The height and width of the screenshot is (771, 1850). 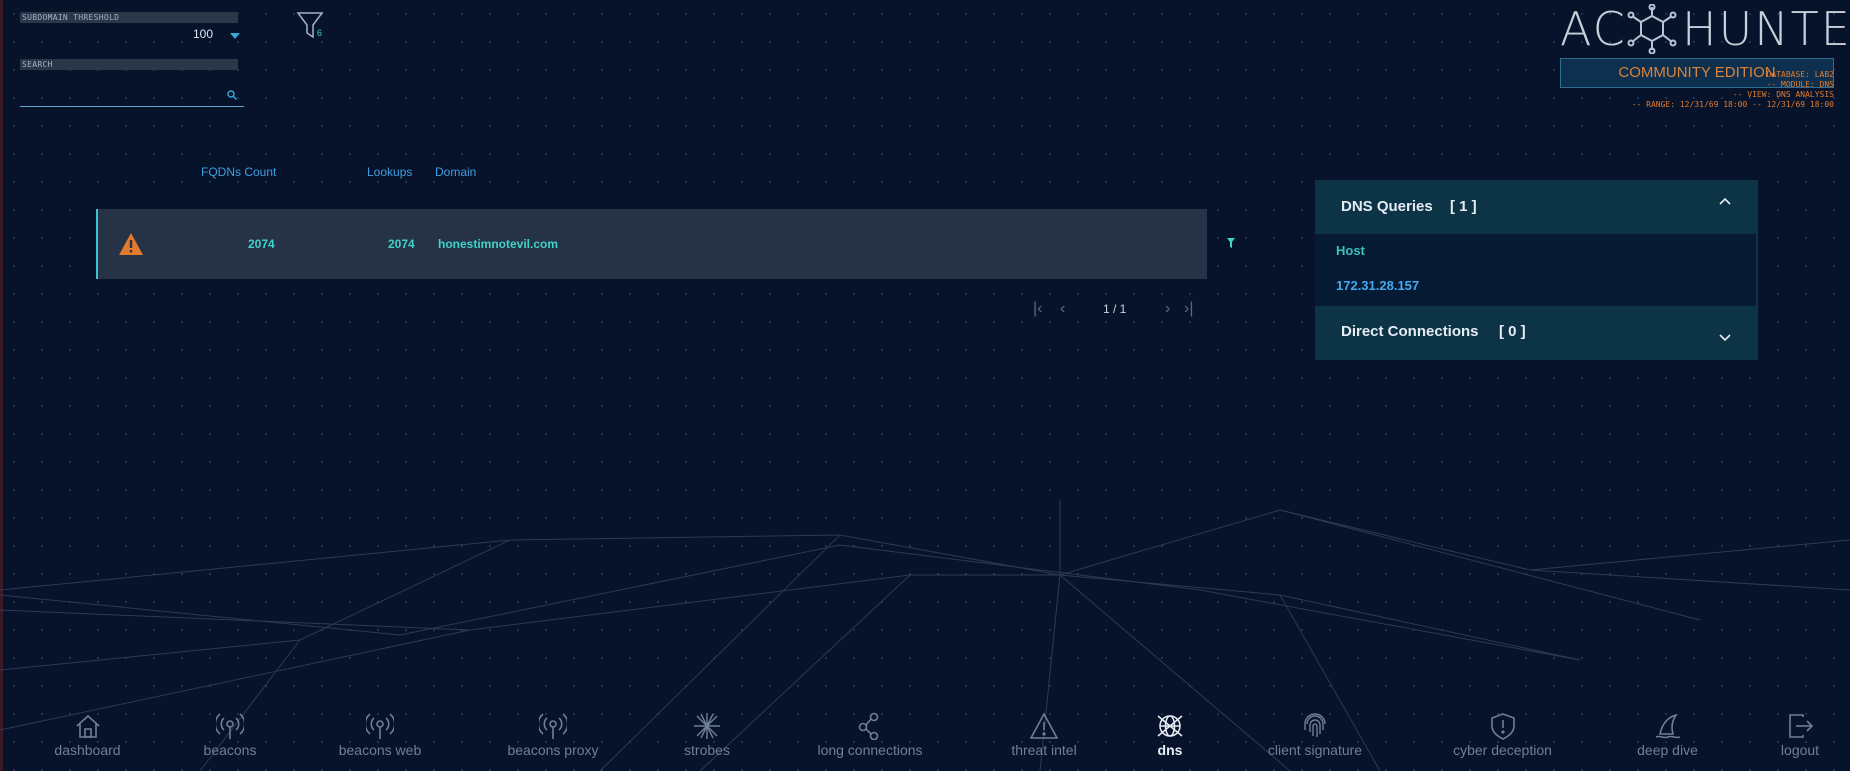 I want to click on logo-text-left: AC, so click(x=1593, y=29).